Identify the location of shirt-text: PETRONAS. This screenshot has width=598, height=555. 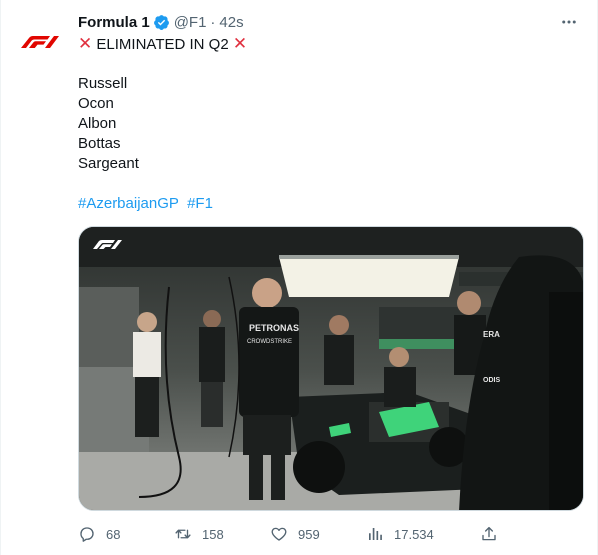
(274, 328).